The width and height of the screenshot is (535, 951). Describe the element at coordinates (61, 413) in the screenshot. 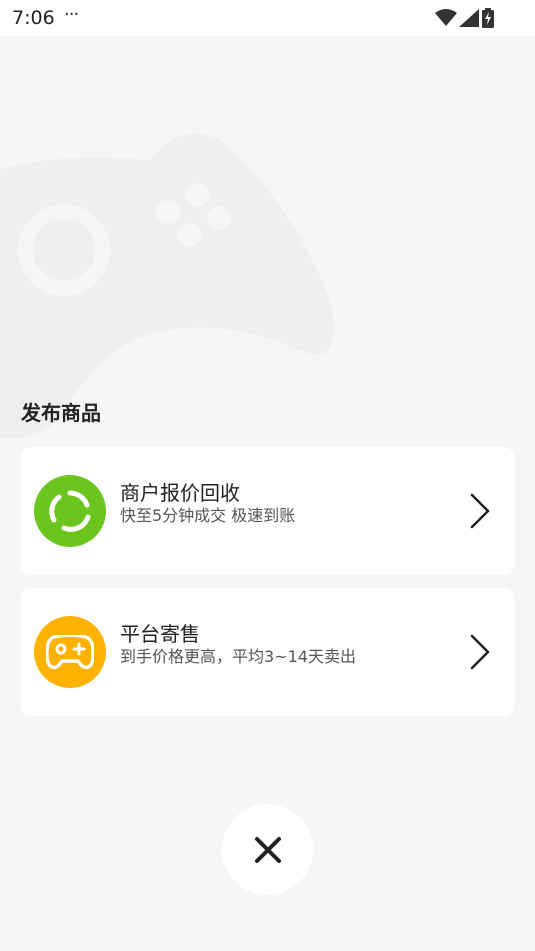

I see `section-title: 发布商品` at that location.